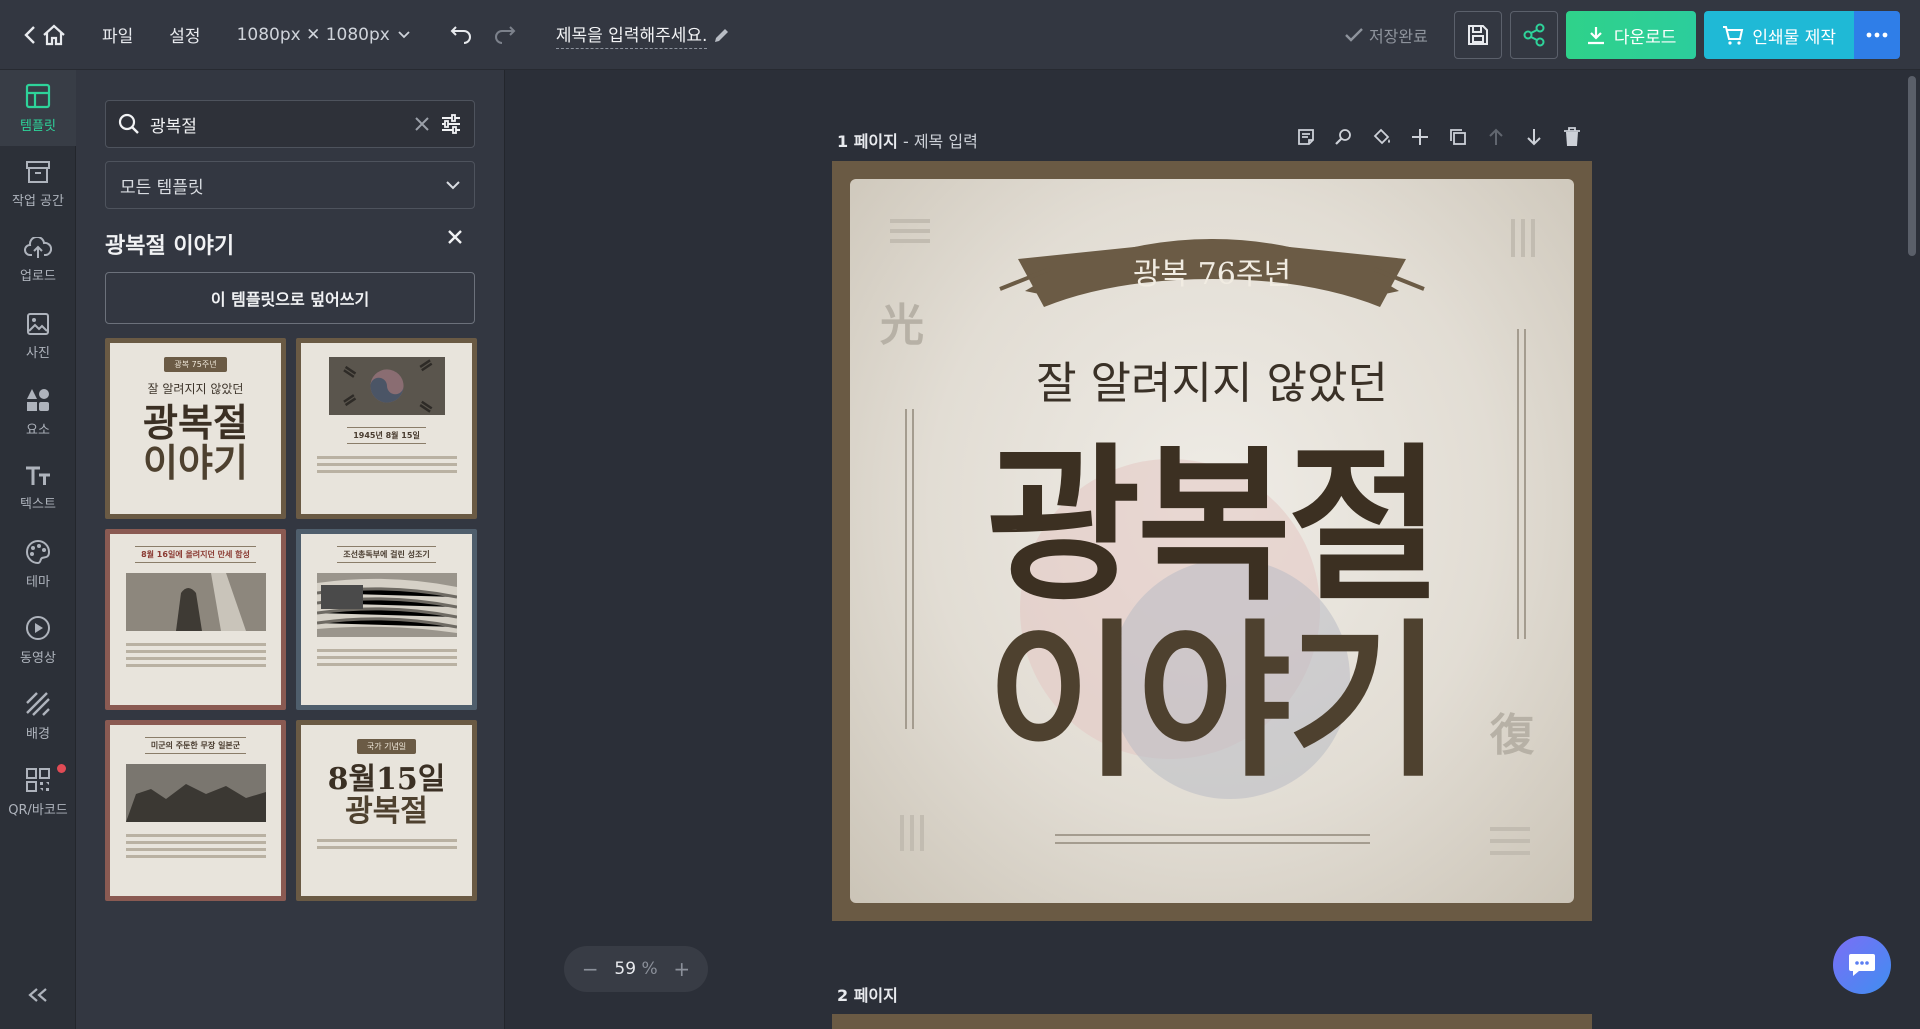 This screenshot has height=1029, width=1920. Describe the element at coordinates (38, 336) in the screenshot. I see `rail-item-photo: 사진` at that location.